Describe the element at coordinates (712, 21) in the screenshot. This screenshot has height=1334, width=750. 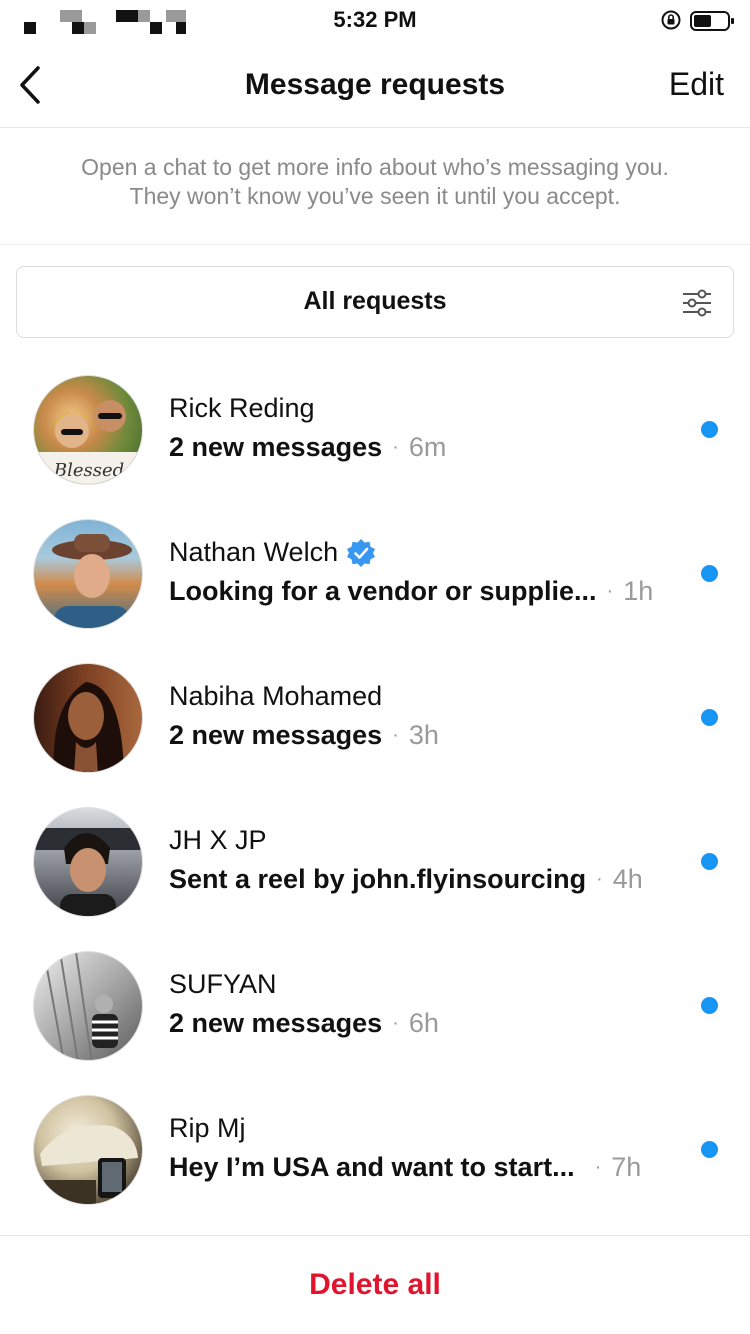
I see `battery-icon` at that location.